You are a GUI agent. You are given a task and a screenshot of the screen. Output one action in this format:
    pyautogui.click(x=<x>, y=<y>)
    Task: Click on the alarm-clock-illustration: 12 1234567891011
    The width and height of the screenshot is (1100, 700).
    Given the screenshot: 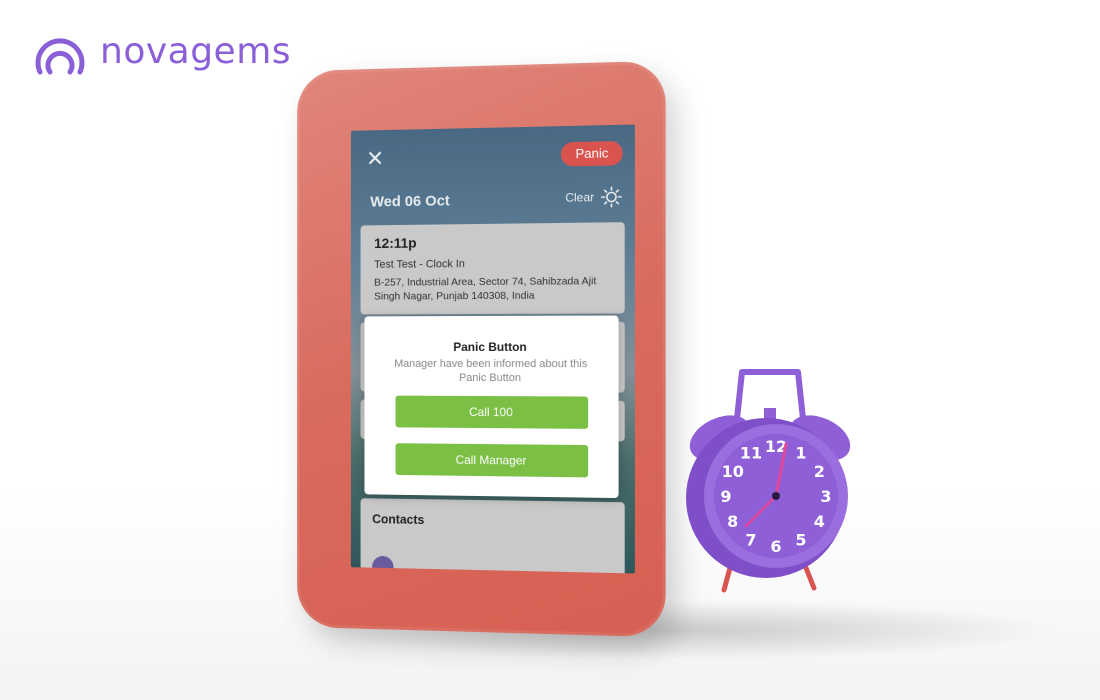 What is the action you would take?
    pyautogui.click(x=768, y=481)
    